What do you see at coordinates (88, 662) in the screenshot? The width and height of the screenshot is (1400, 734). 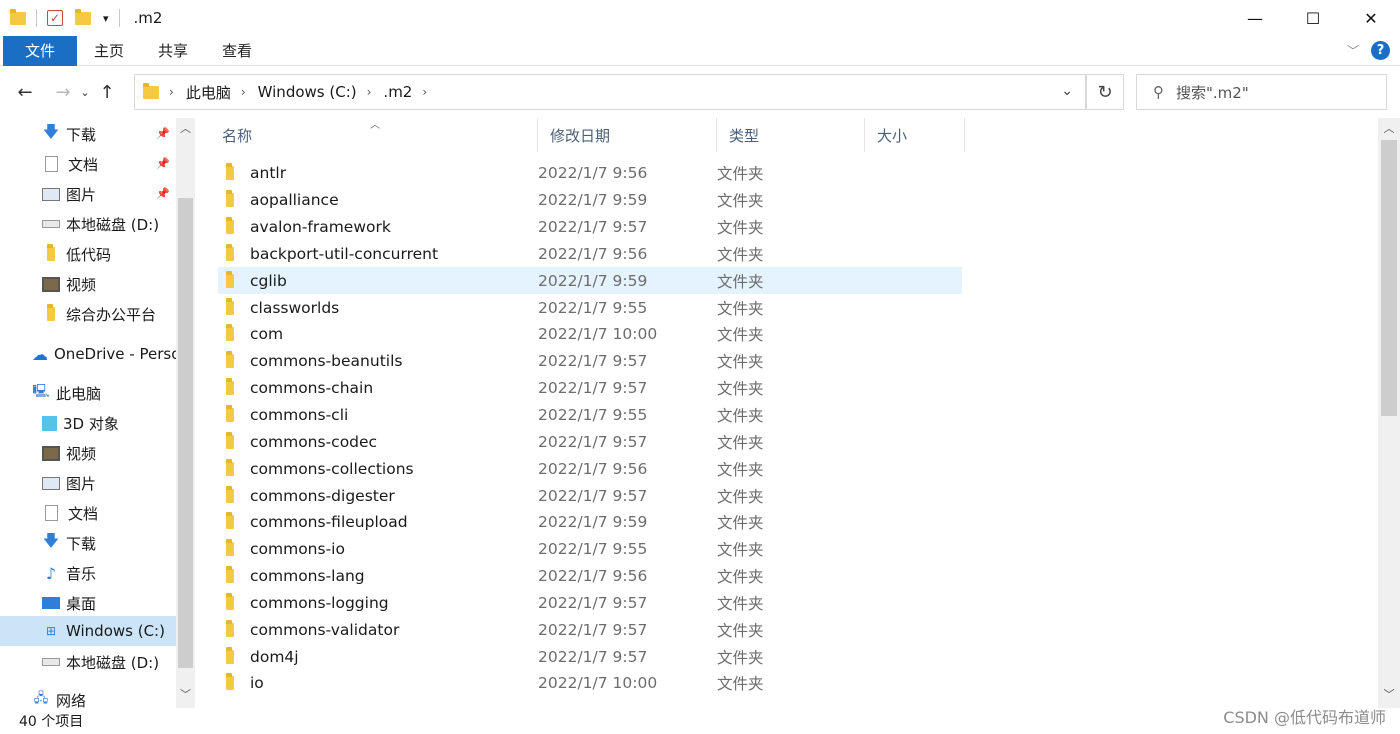 I see `sidebar-item-drive-d: 本地磁盘 (D:)` at bounding box center [88, 662].